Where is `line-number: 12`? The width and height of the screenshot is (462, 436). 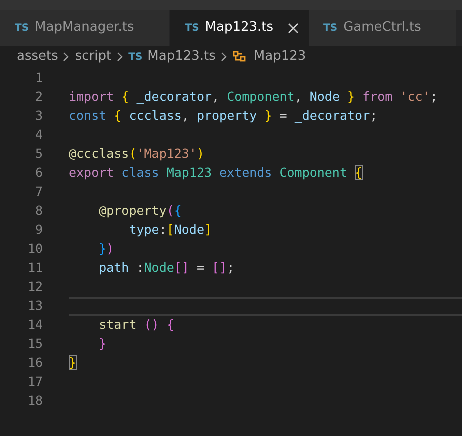 line-number: 12 is located at coordinates (34, 287).